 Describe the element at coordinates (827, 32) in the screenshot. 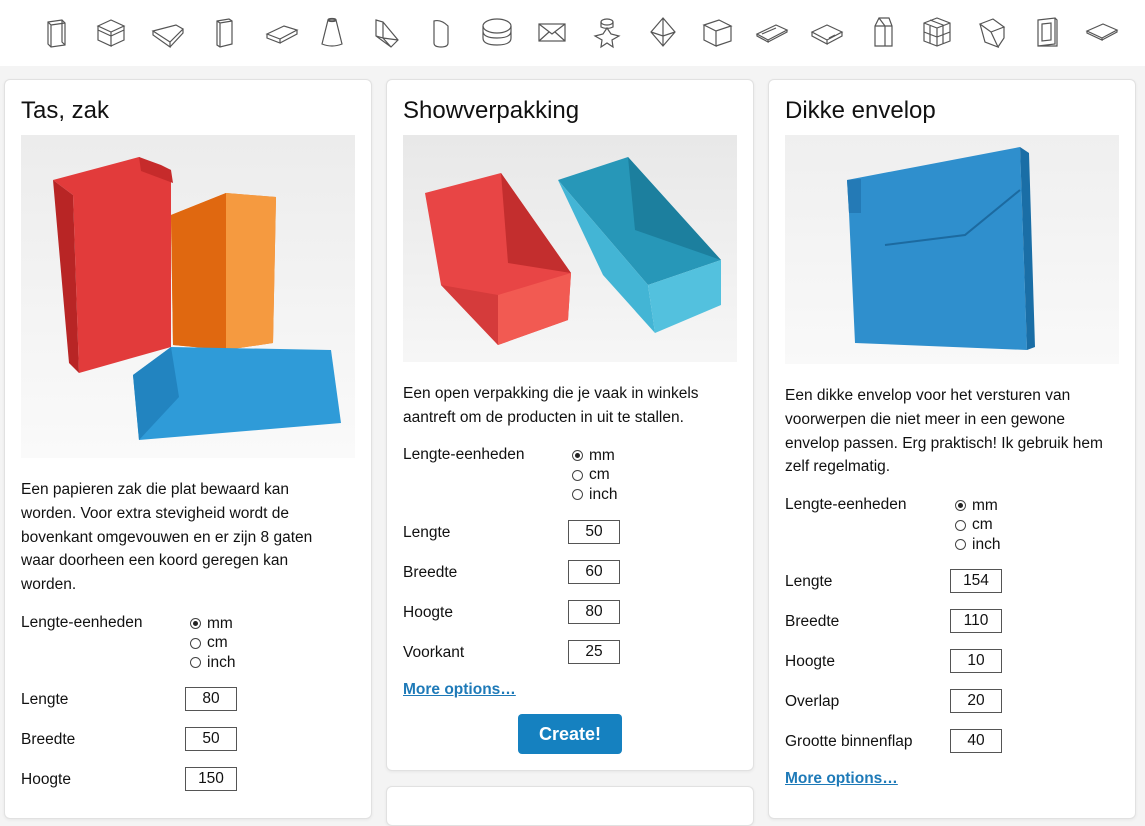

I see `pillow-box-icon` at that location.